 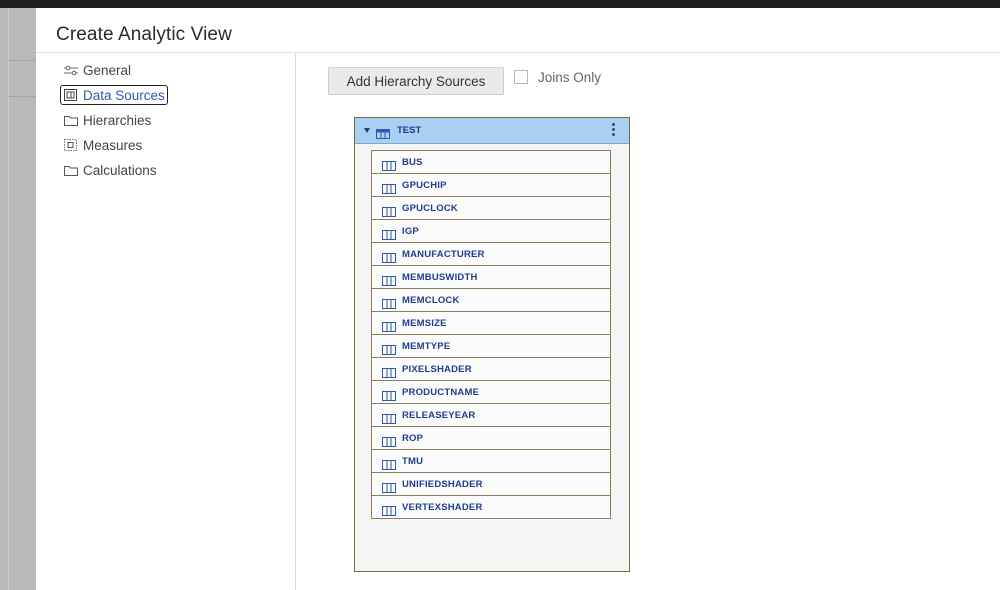 What do you see at coordinates (412, 162) in the screenshot?
I see `column-label: BUS` at bounding box center [412, 162].